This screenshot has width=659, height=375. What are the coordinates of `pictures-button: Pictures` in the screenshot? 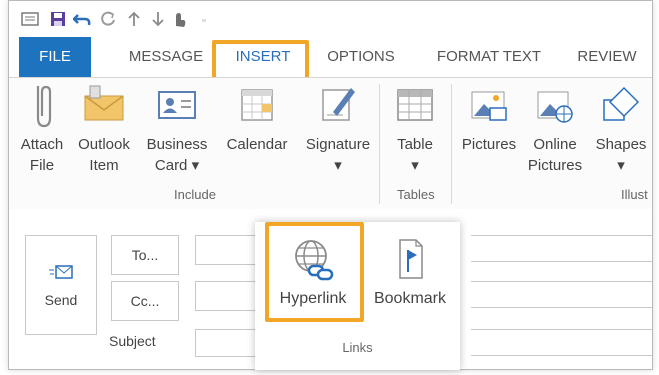 It's located at (489, 118).